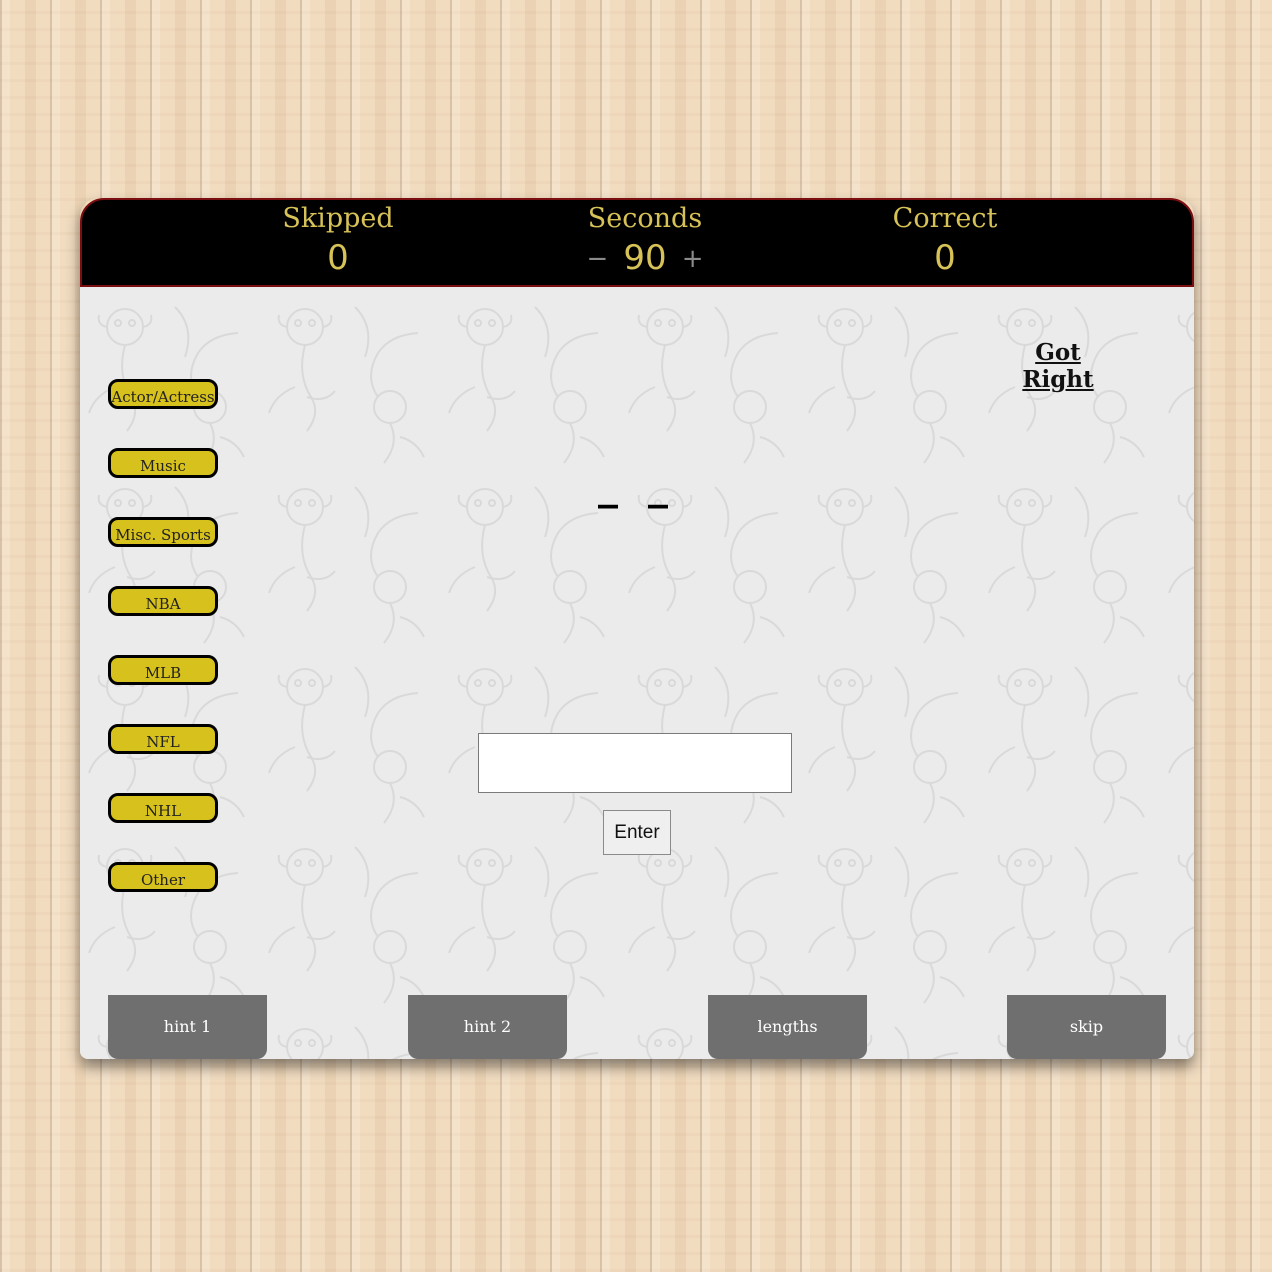 This screenshot has width=1272, height=1272. Describe the element at coordinates (637, 832) in the screenshot. I see `enter-button: Enter` at that location.